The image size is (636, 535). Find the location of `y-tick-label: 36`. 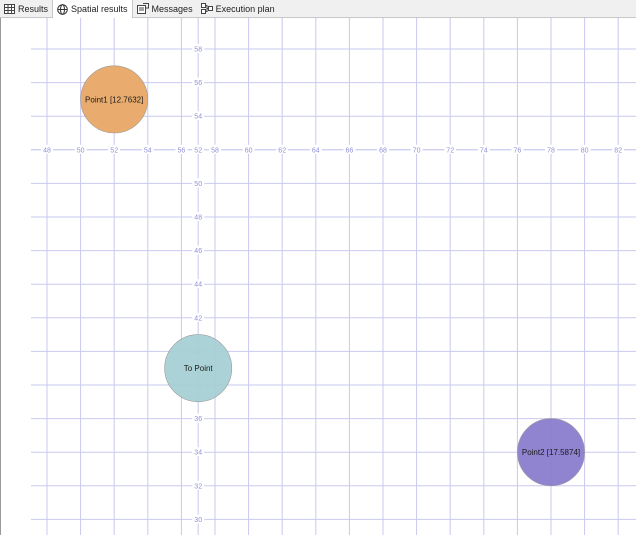

y-tick-label: 36 is located at coordinates (198, 419).